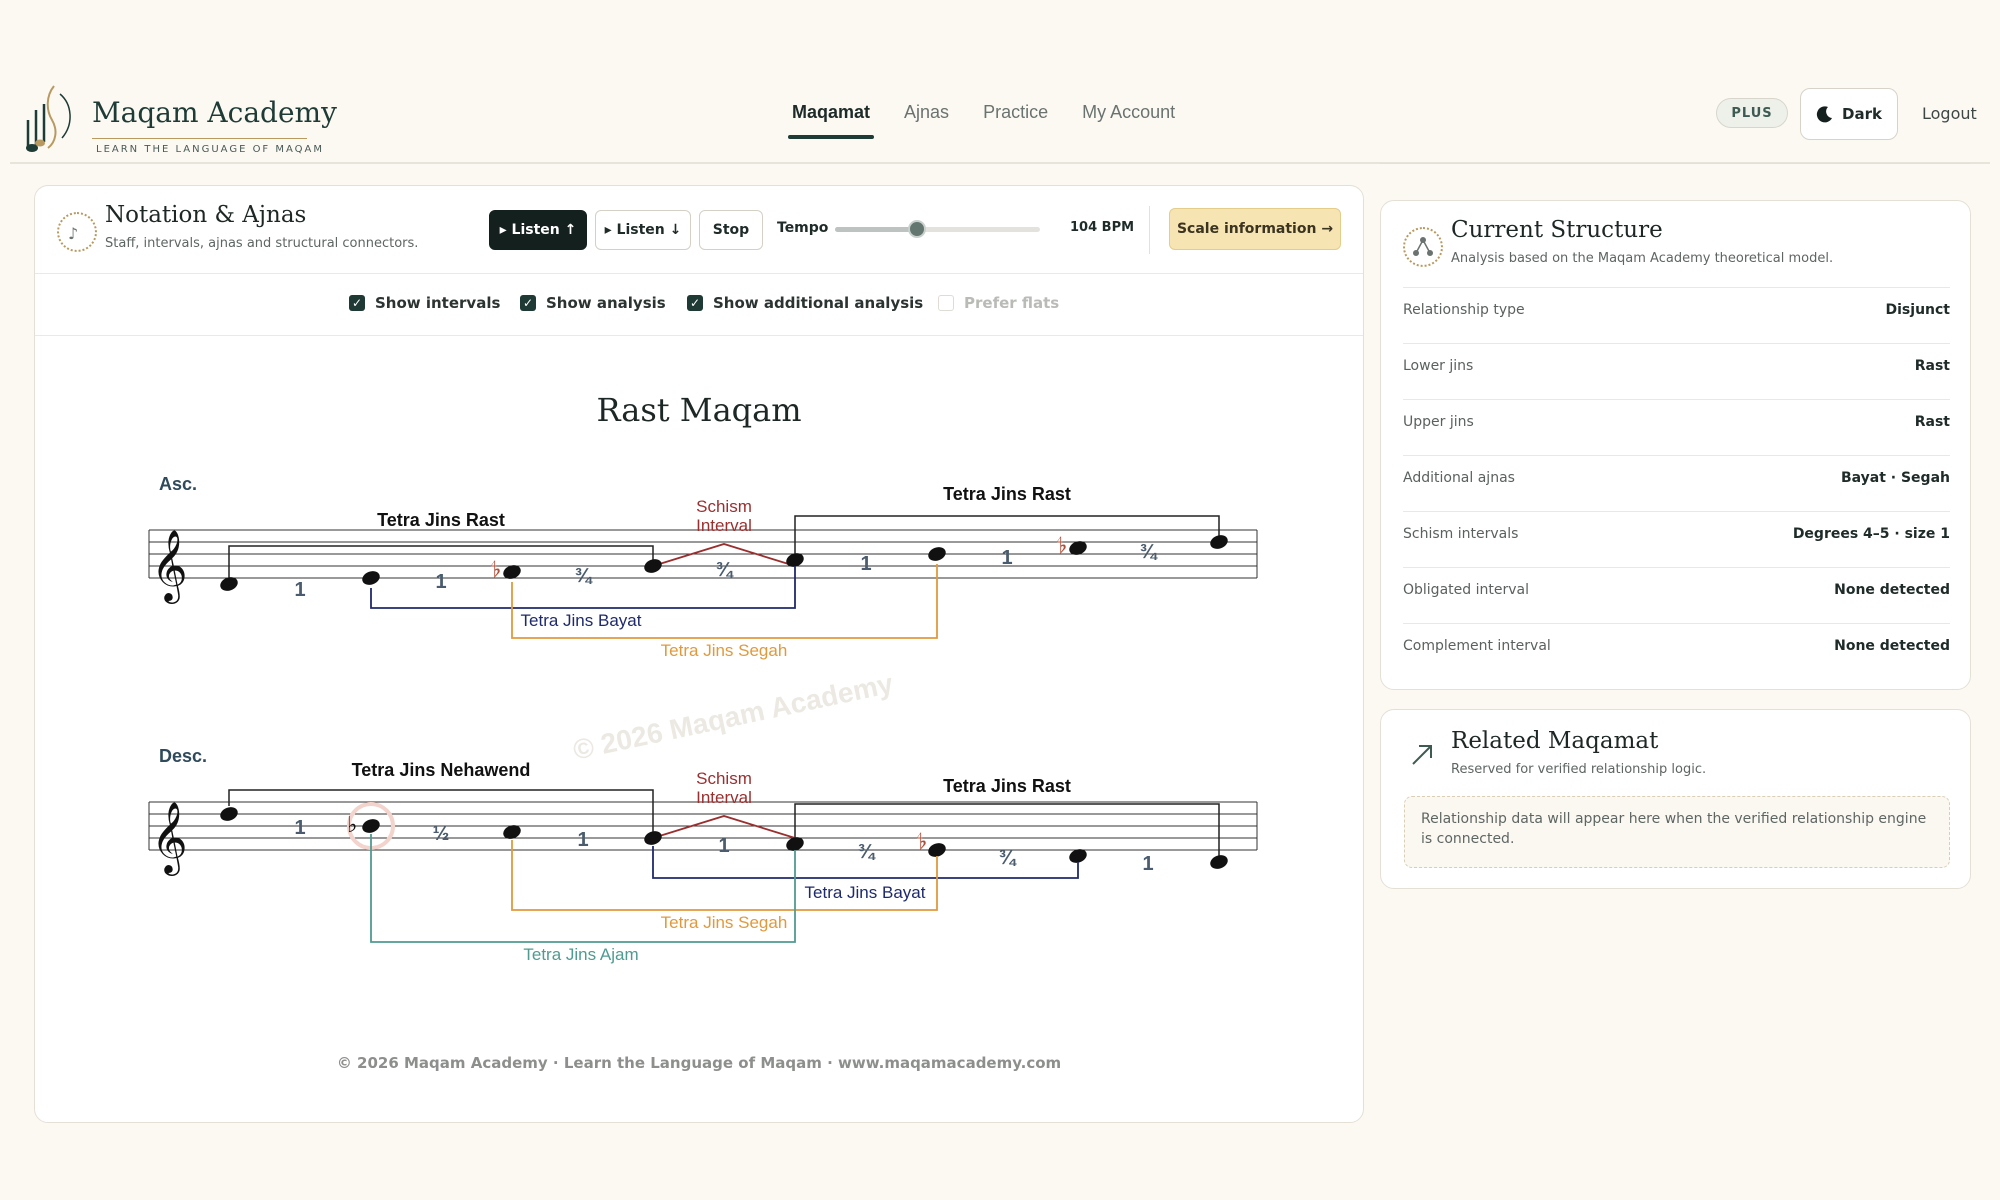  Describe the element at coordinates (210, 149) in the screenshot. I see `logo-tagline: LEARN THE LANGUAGE OF MAQAM` at that location.